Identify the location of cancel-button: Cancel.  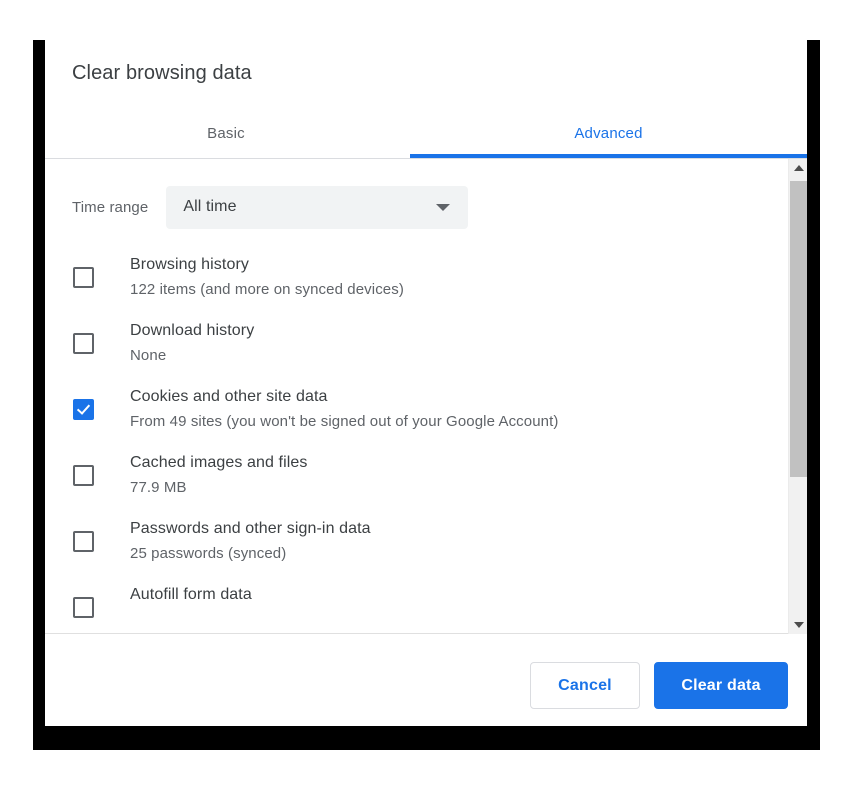
(585, 685).